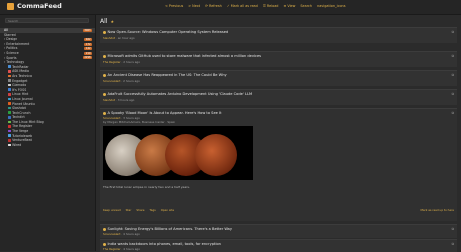 Image resolution: width=461 pixels, height=252 pixels. Describe the element at coordinates (242, 6) in the screenshot. I see `mark-all-read-button: ✓ Mark all as read` at that location.